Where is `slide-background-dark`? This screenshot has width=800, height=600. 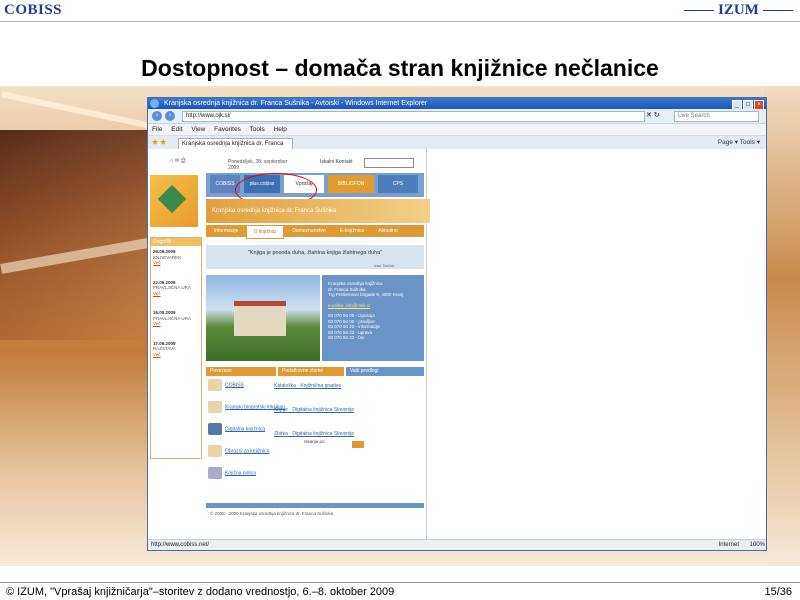
slide-background-dark is located at coordinates (75, 235).